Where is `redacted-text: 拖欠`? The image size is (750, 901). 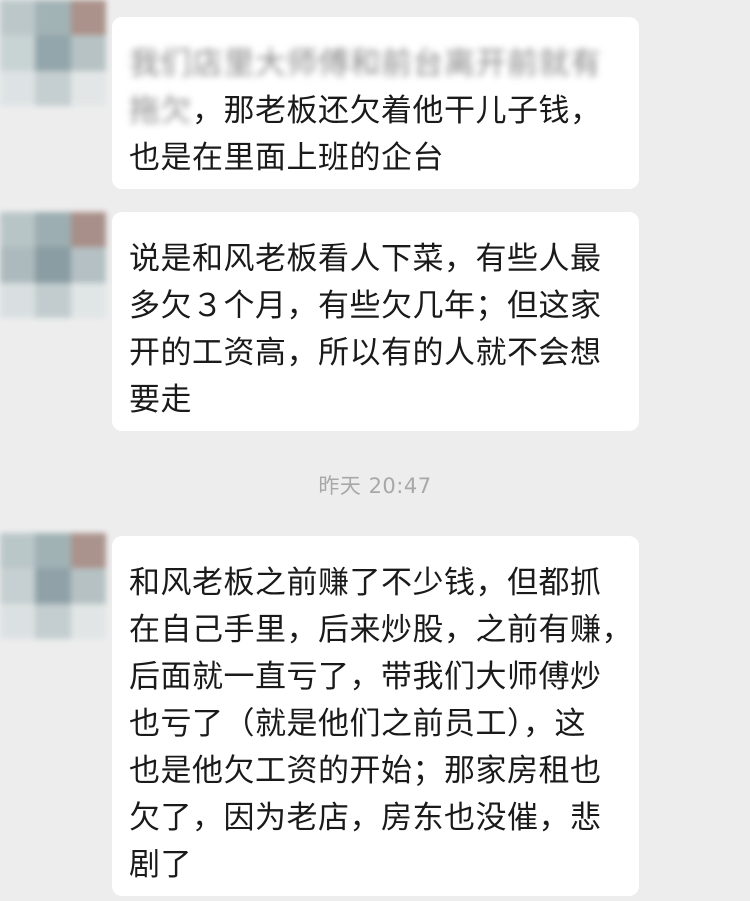
redacted-text: 拖欠 is located at coordinates (160, 111).